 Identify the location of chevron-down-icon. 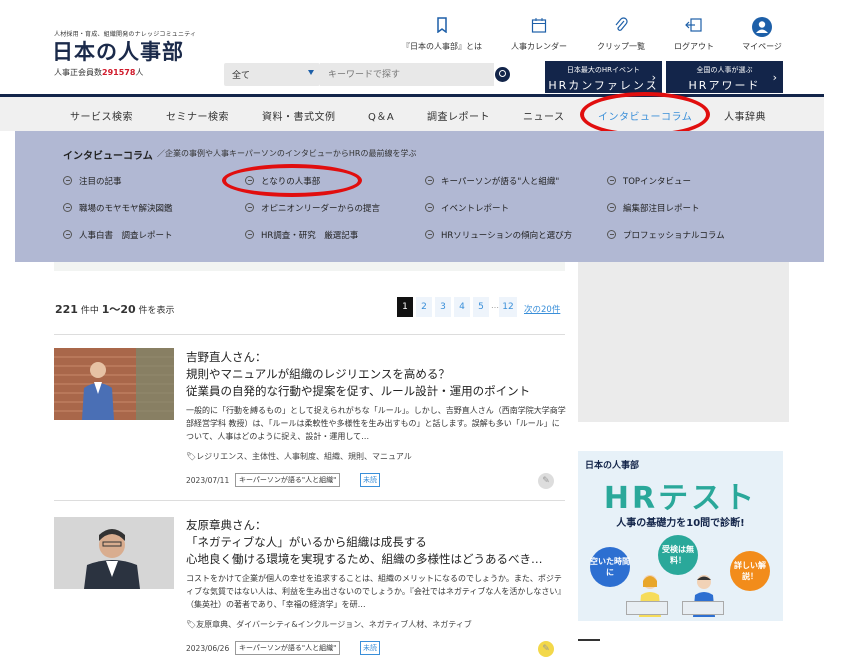
(311, 72).